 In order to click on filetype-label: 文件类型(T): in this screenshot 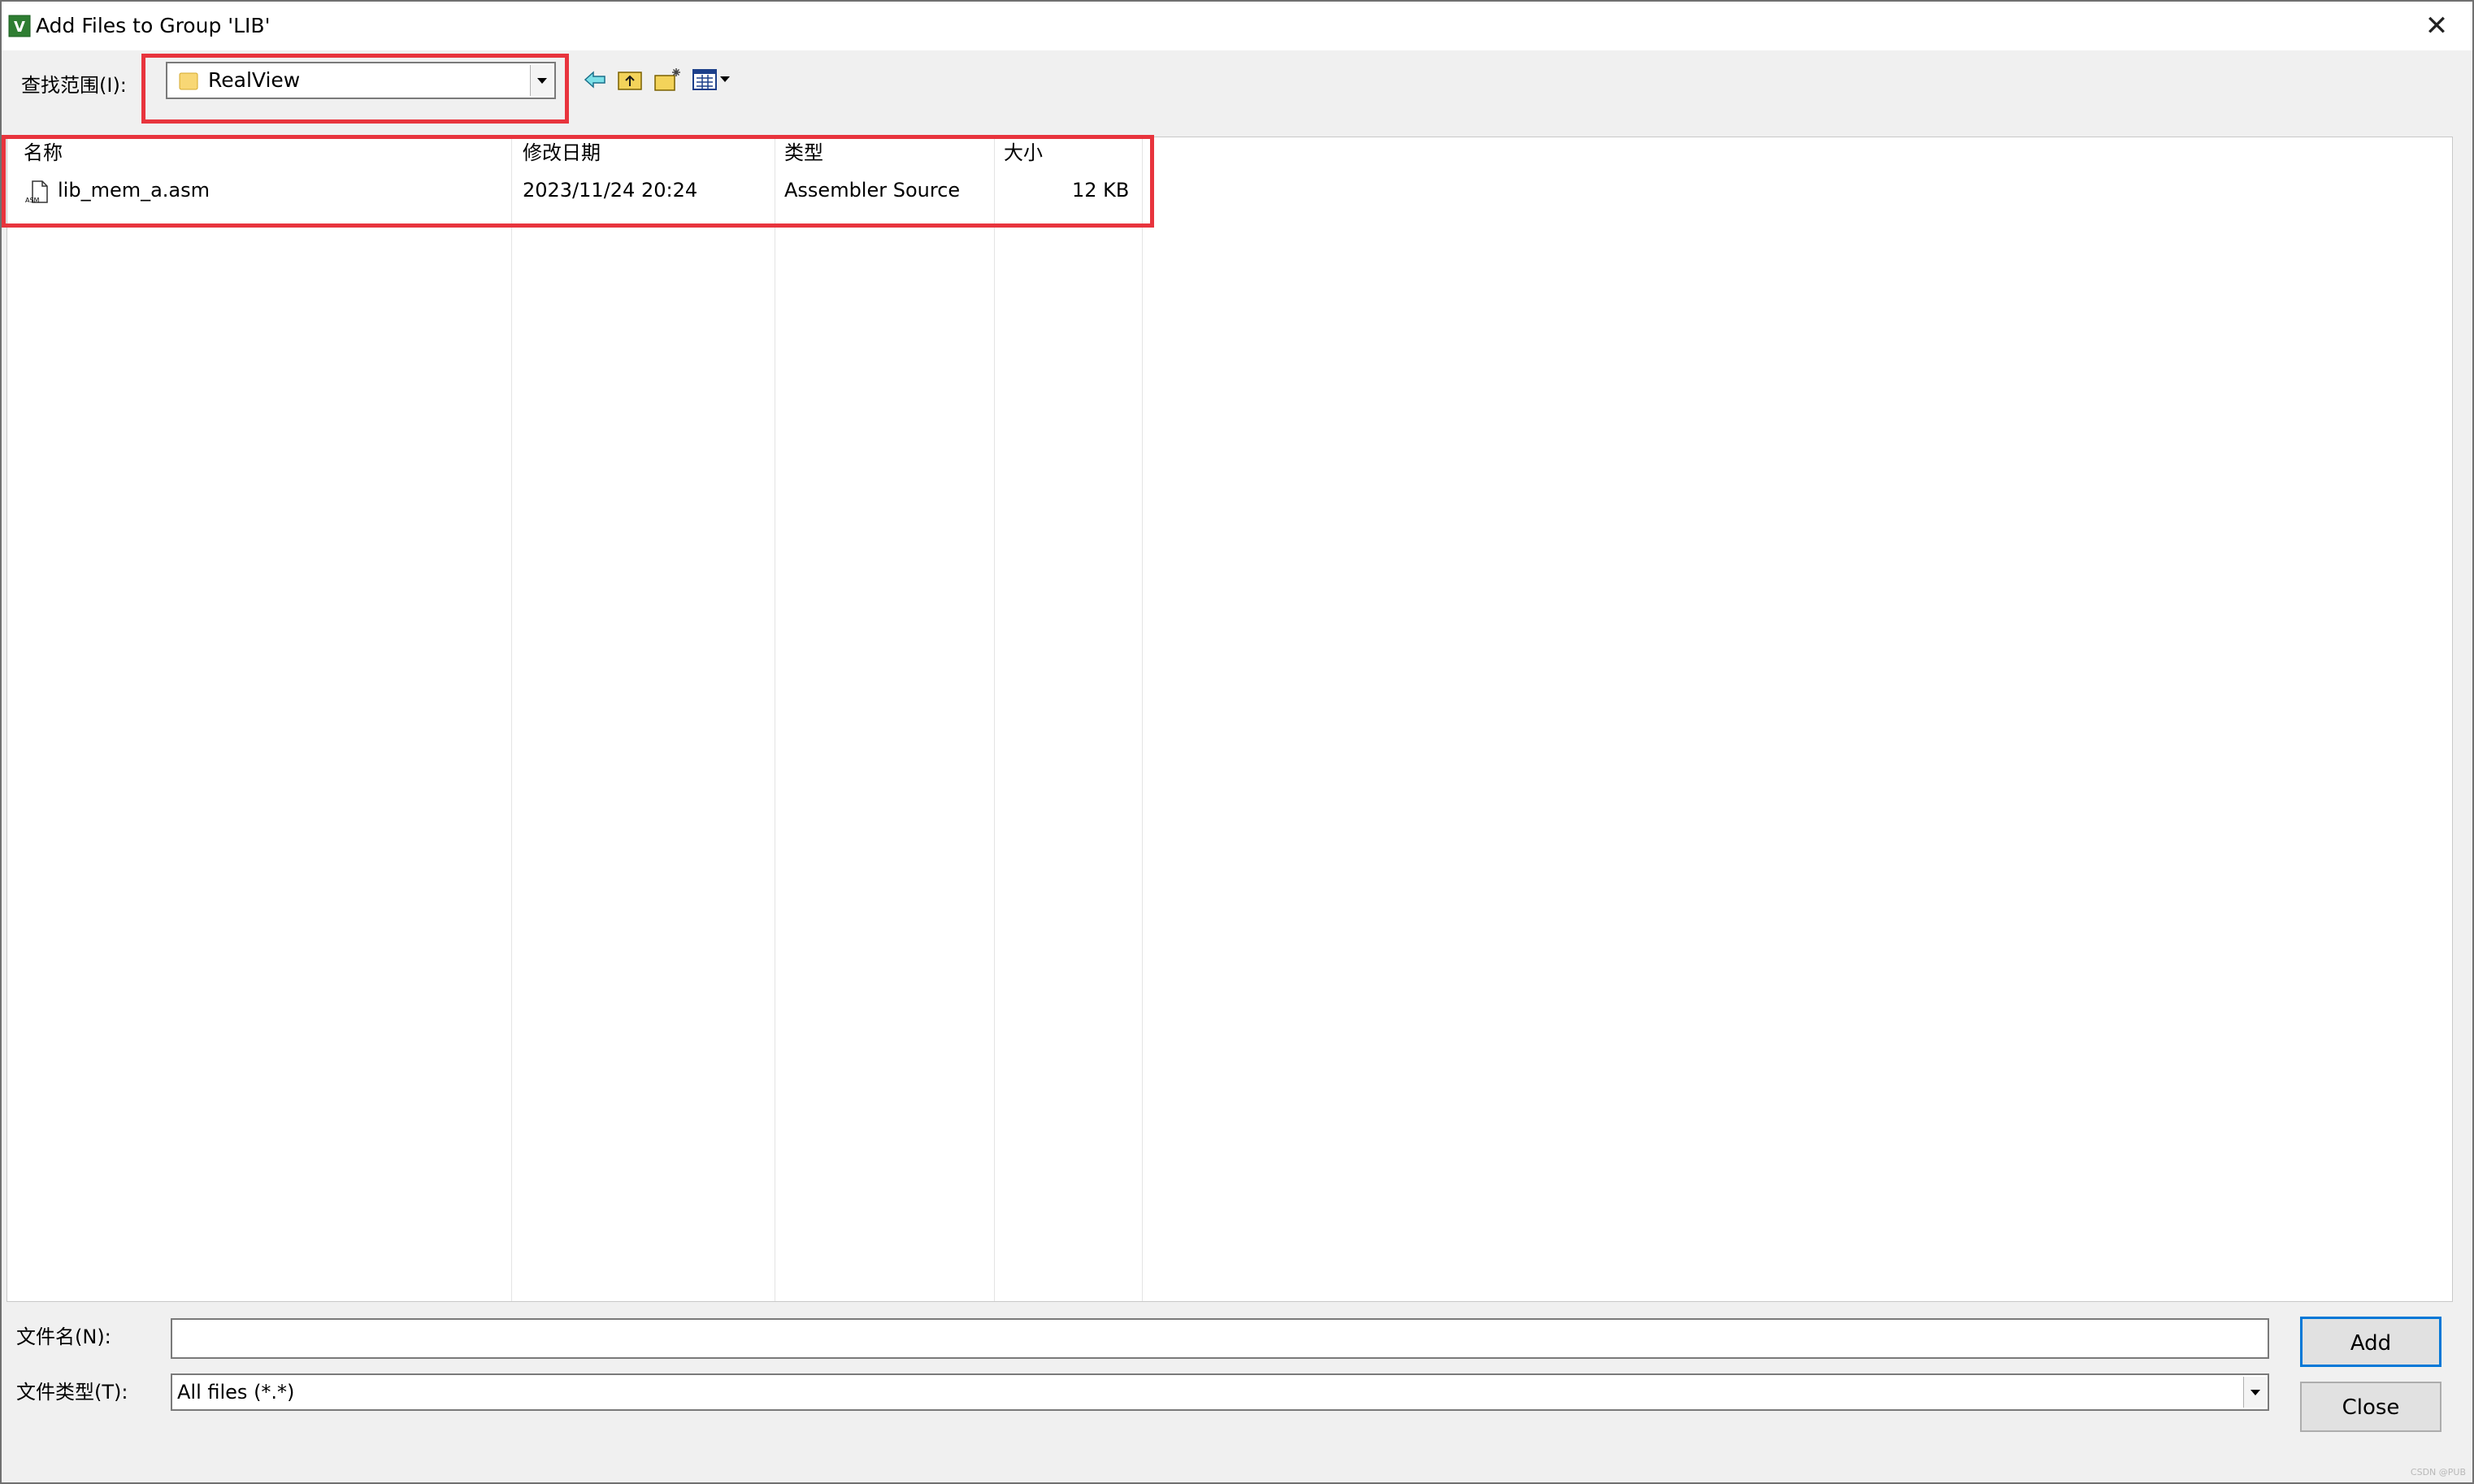, I will do `click(72, 1392)`.